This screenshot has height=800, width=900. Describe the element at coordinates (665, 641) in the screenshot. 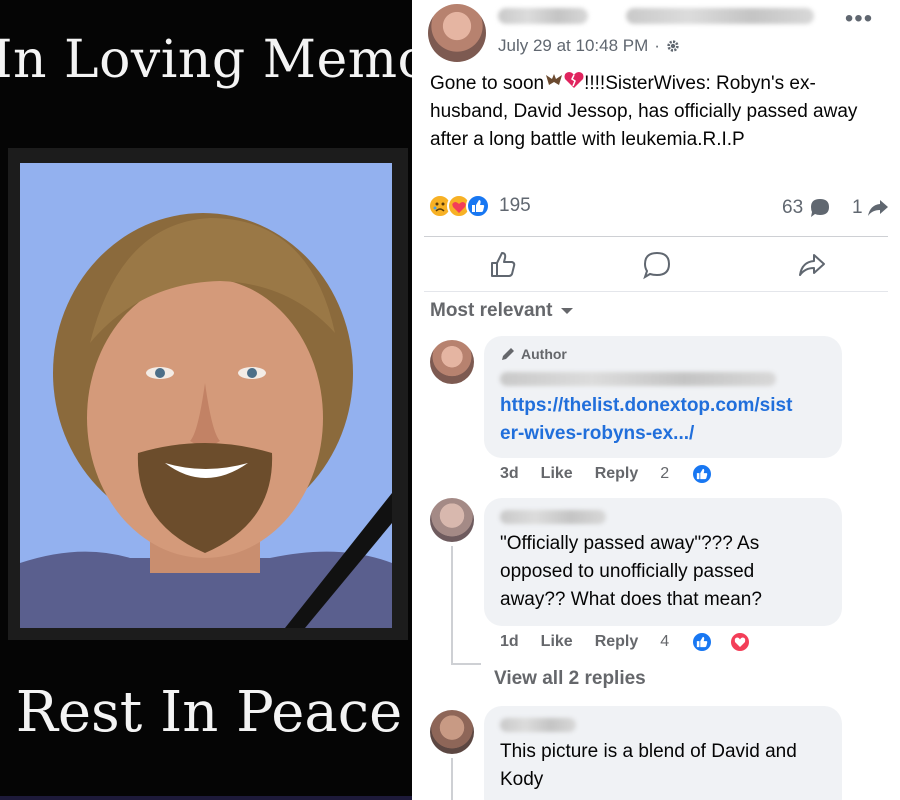

I see `comment-reaction-count: 4` at that location.